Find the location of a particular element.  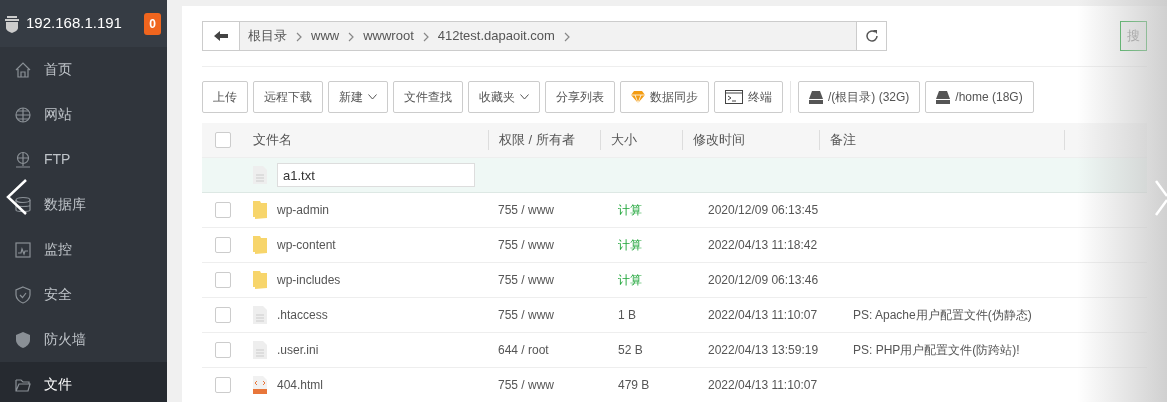

sidebar-item: 文件 is located at coordinates (83, 382).